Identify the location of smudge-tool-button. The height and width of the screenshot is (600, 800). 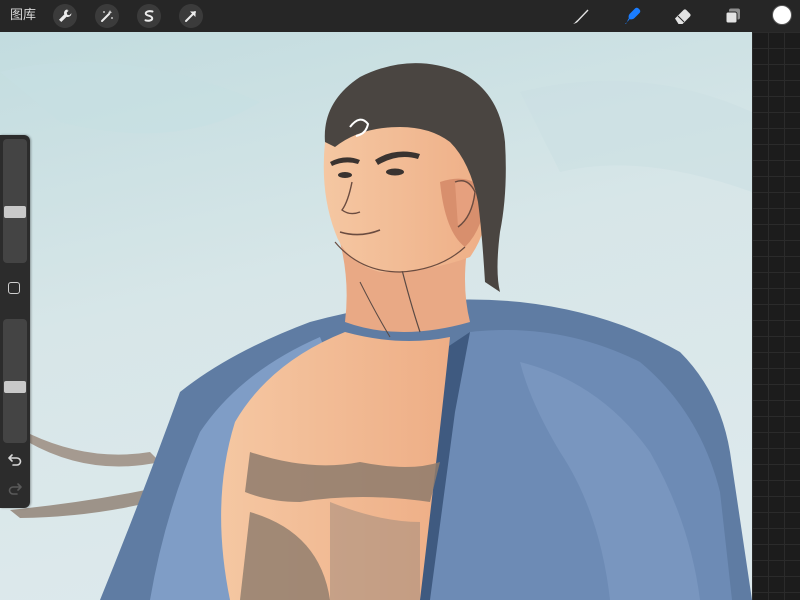
(632, 16).